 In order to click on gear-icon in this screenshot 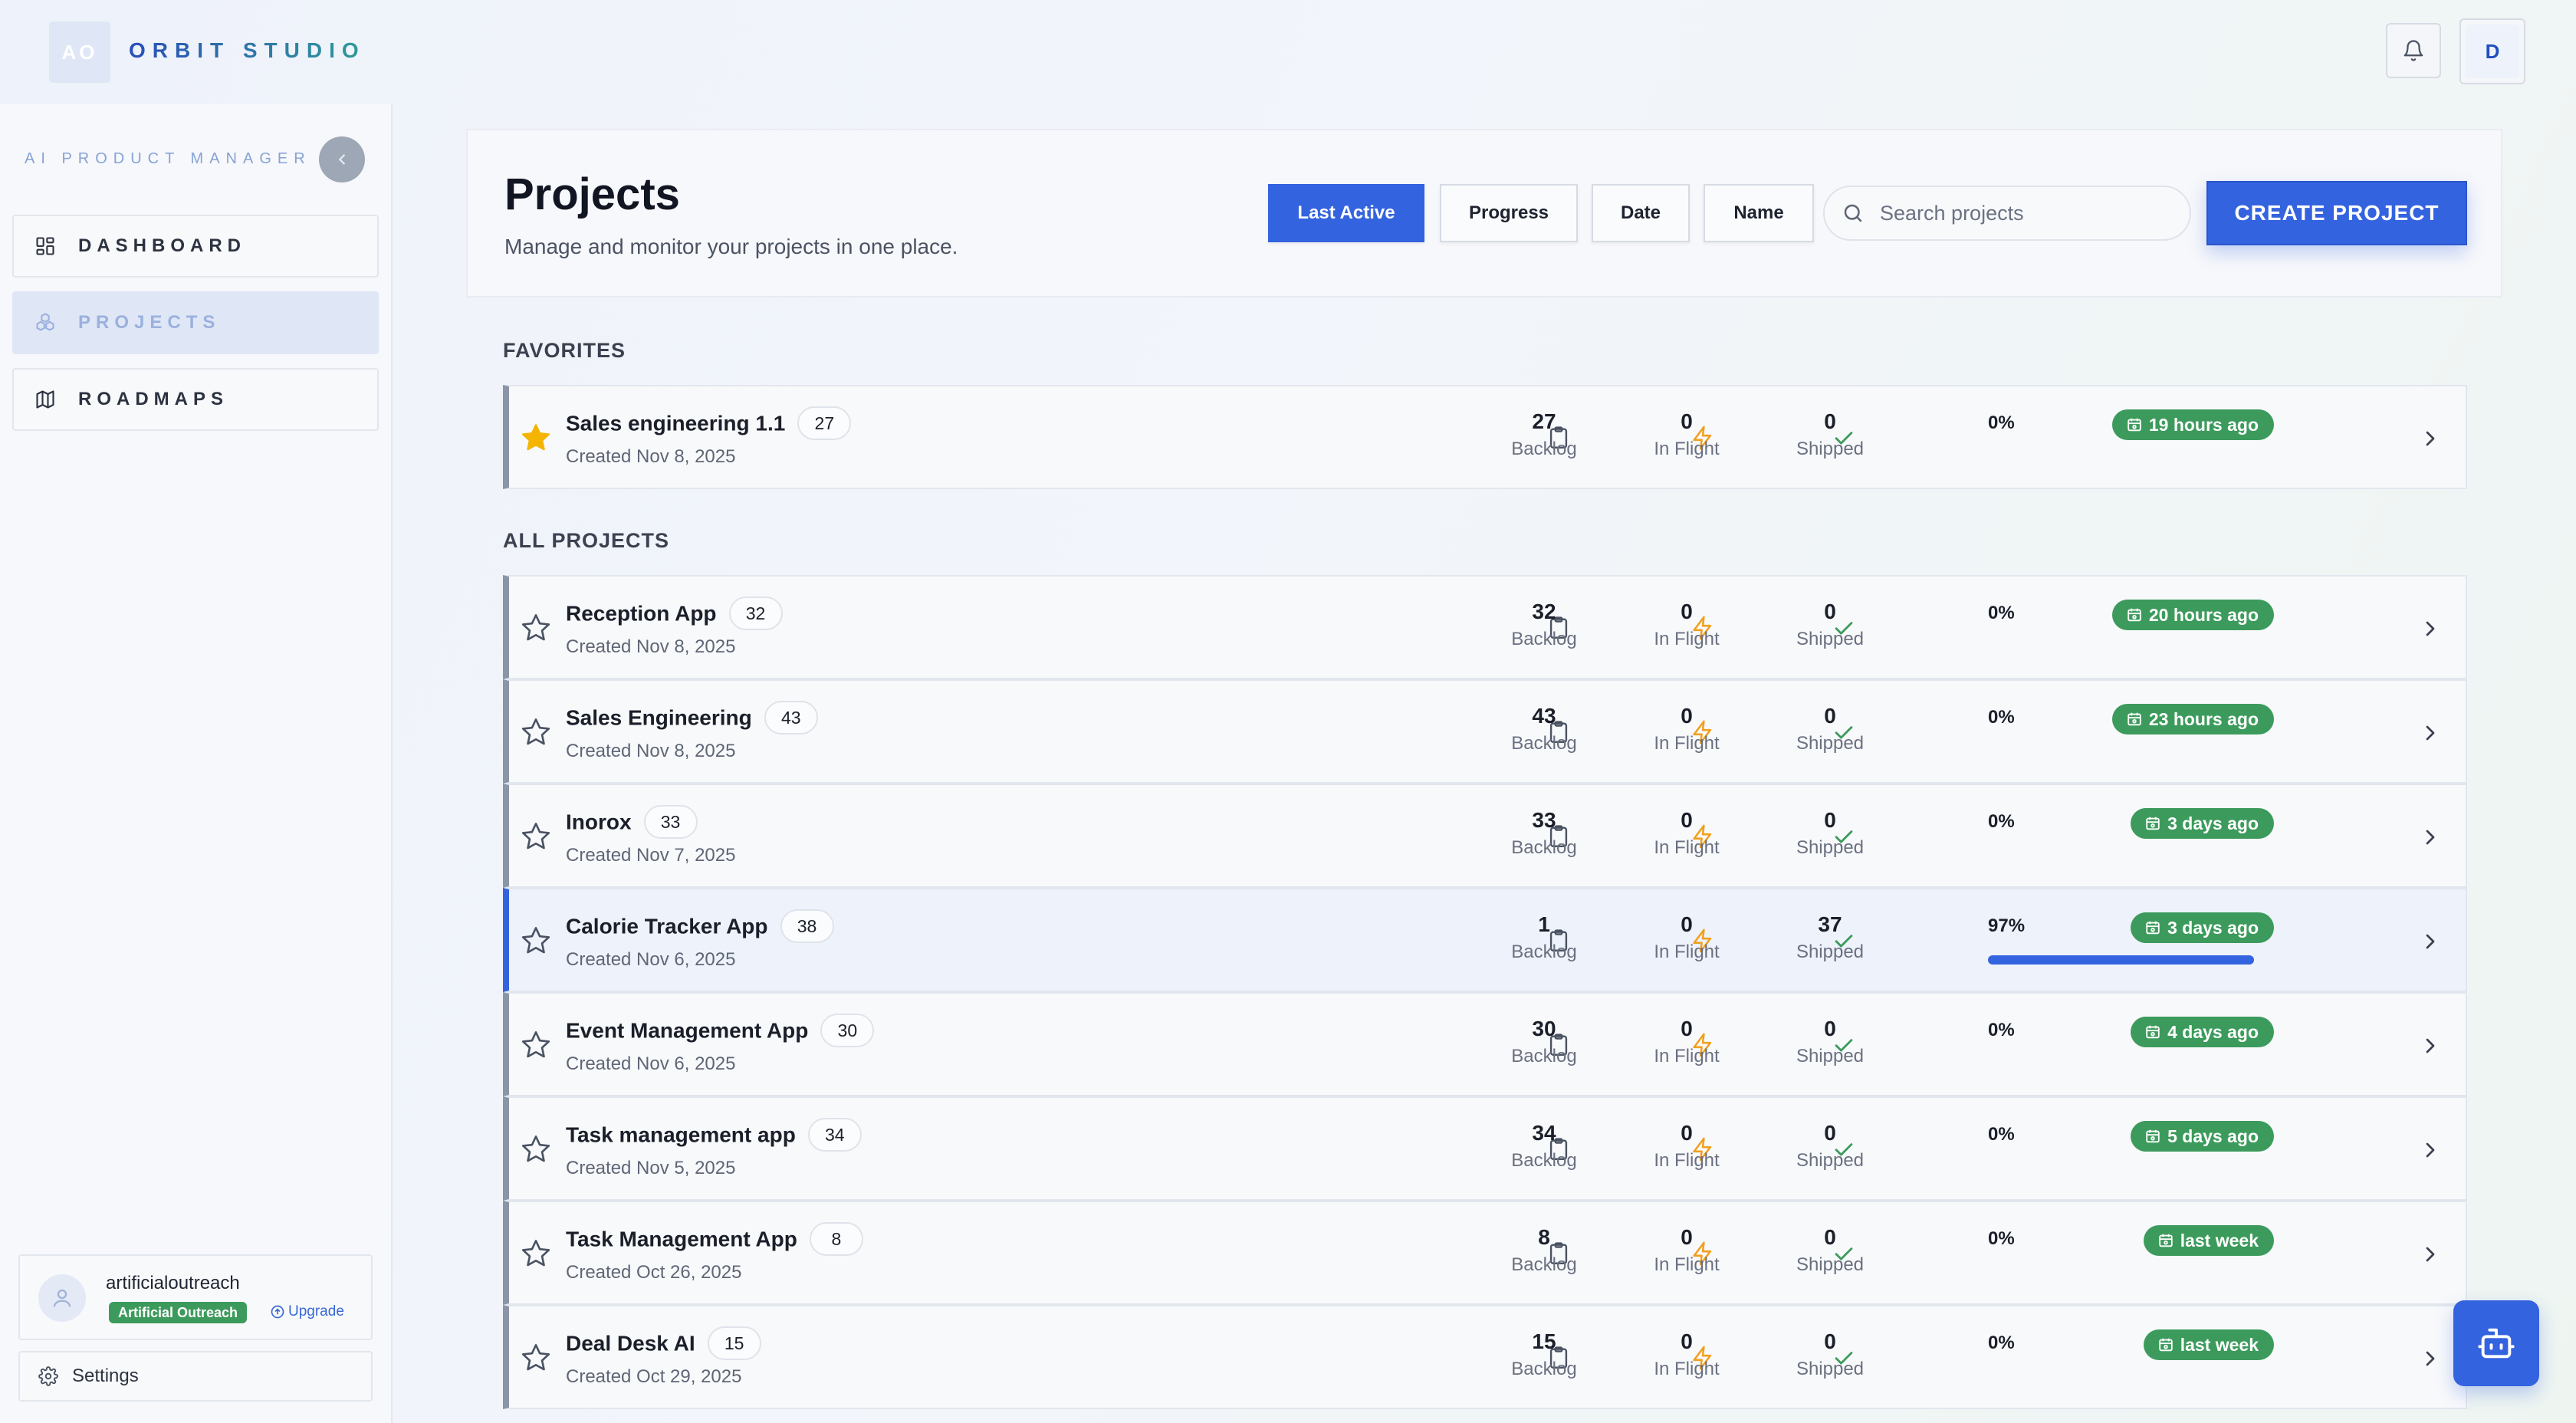, I will do `click(48, 1376)`.